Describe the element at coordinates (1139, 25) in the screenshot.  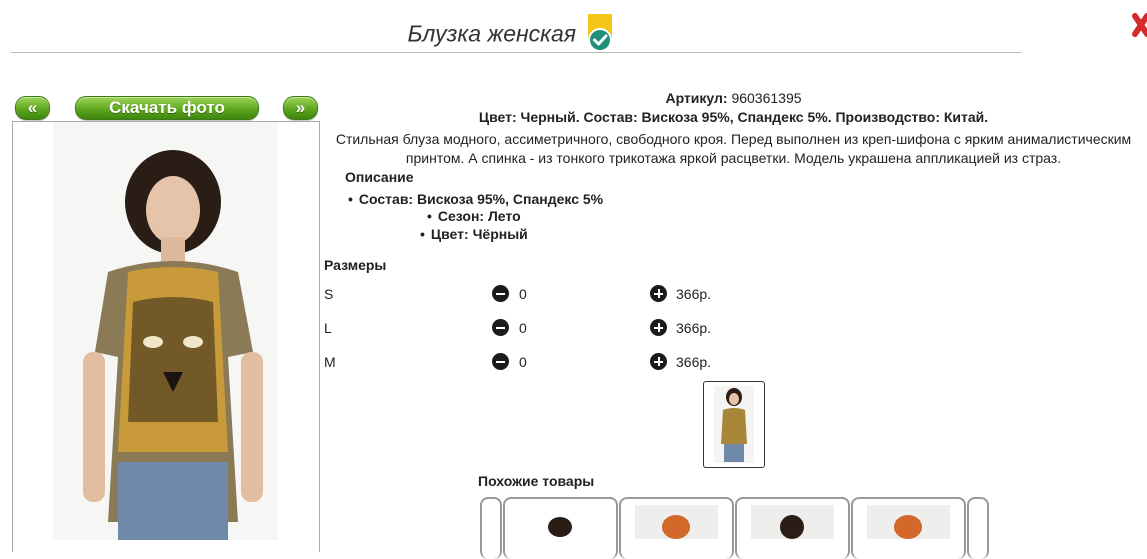
I see `close-icon` at that location.